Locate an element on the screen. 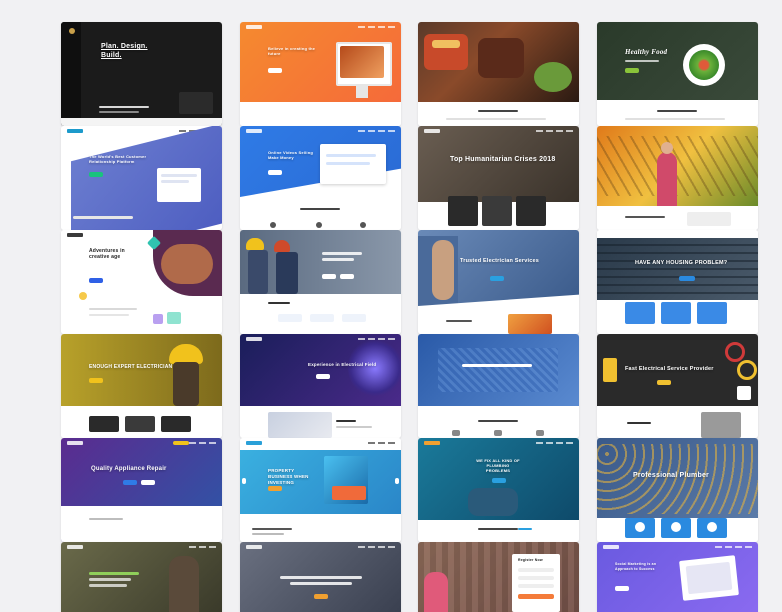  thumbnail-title: Online Videos Selling Make Money is located at coordinates (291, 155).